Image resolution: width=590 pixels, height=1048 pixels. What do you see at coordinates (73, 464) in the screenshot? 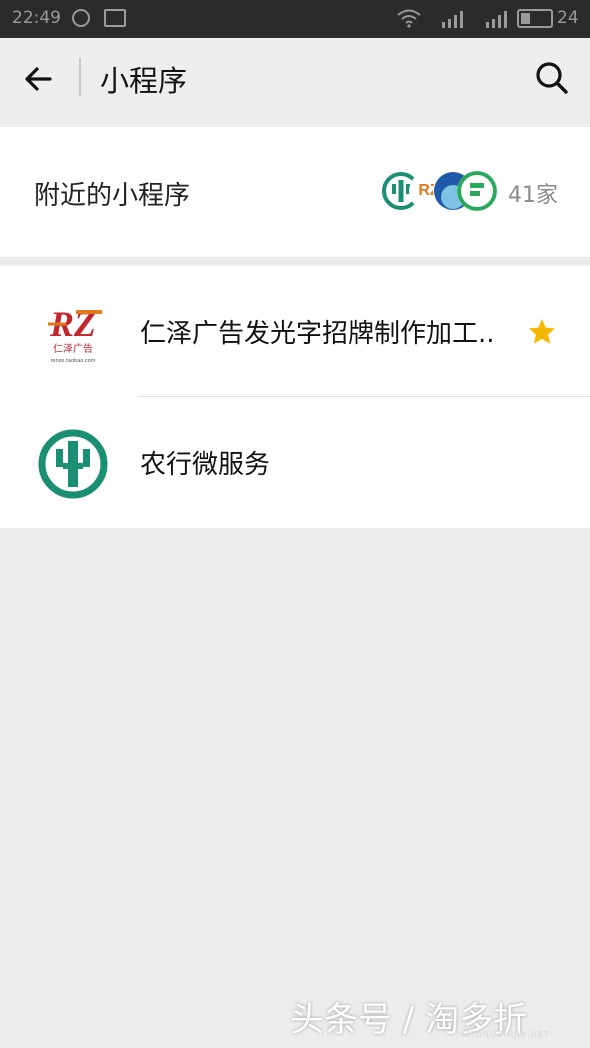
I see `abc-bank-logo-icon` at bounding box center [73, 464].